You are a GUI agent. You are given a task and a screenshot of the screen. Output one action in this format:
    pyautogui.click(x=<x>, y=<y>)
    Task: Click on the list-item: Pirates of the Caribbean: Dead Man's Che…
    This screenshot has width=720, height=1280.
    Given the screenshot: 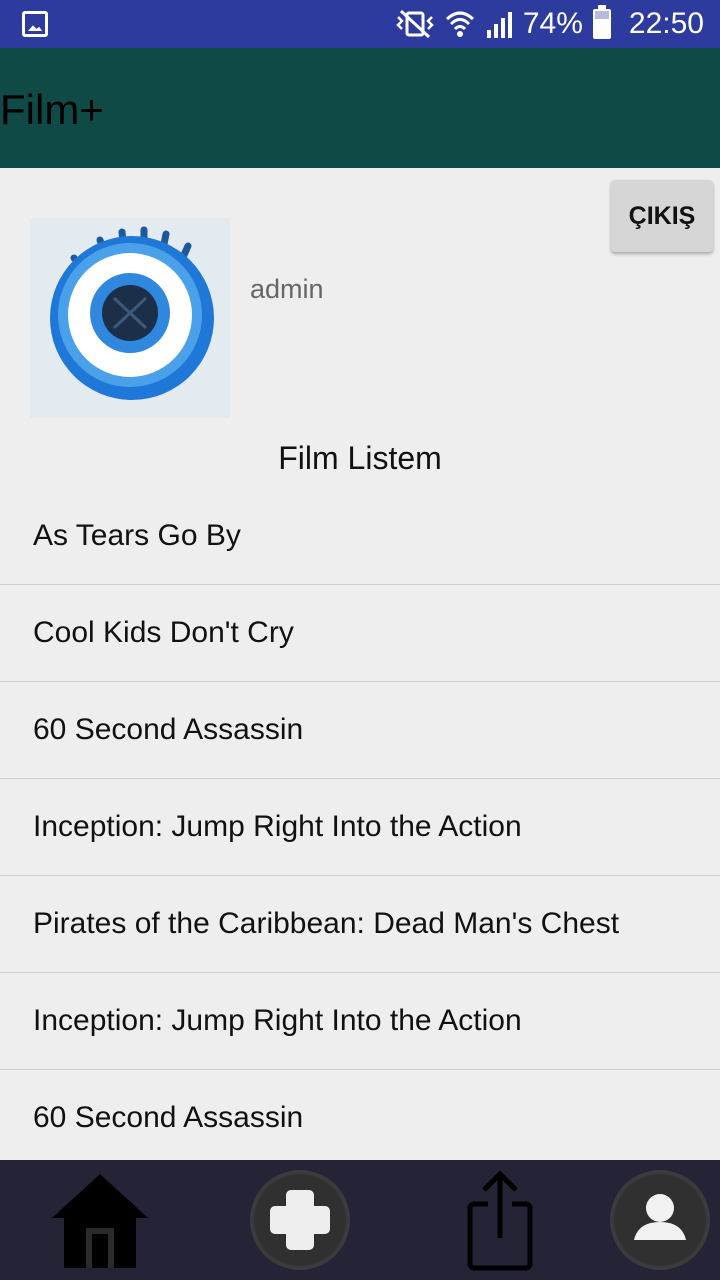 What is the action you would take?
    pyautogui.click(x=360, y=924)
    